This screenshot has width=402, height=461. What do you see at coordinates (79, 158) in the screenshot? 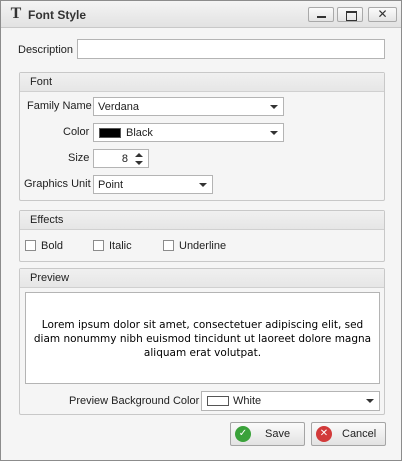
I see `size-label: Size` at bounding box center [79, 158].